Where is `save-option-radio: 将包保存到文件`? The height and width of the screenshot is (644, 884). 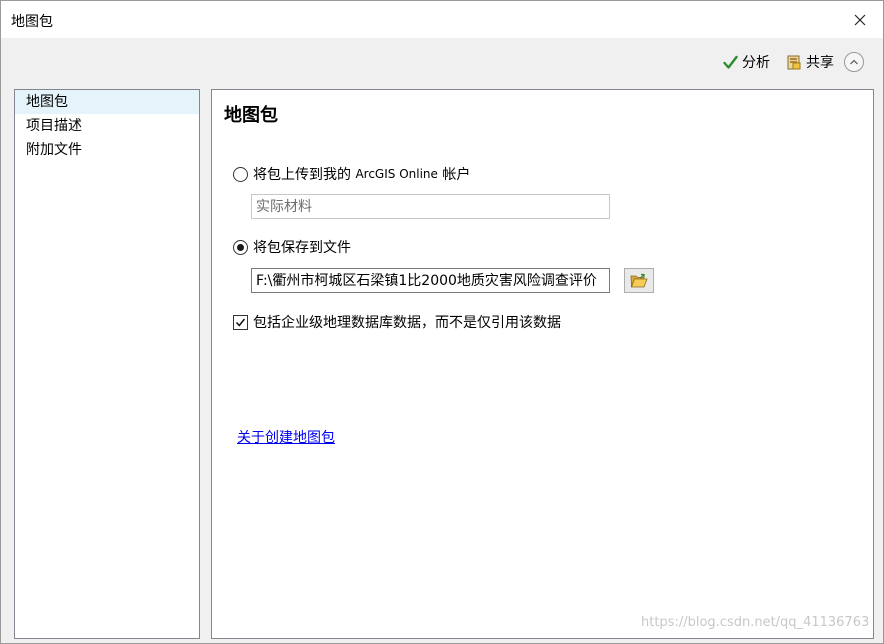 save-option-radio: 将包保存到文件 is located at coordinates (292, 247).